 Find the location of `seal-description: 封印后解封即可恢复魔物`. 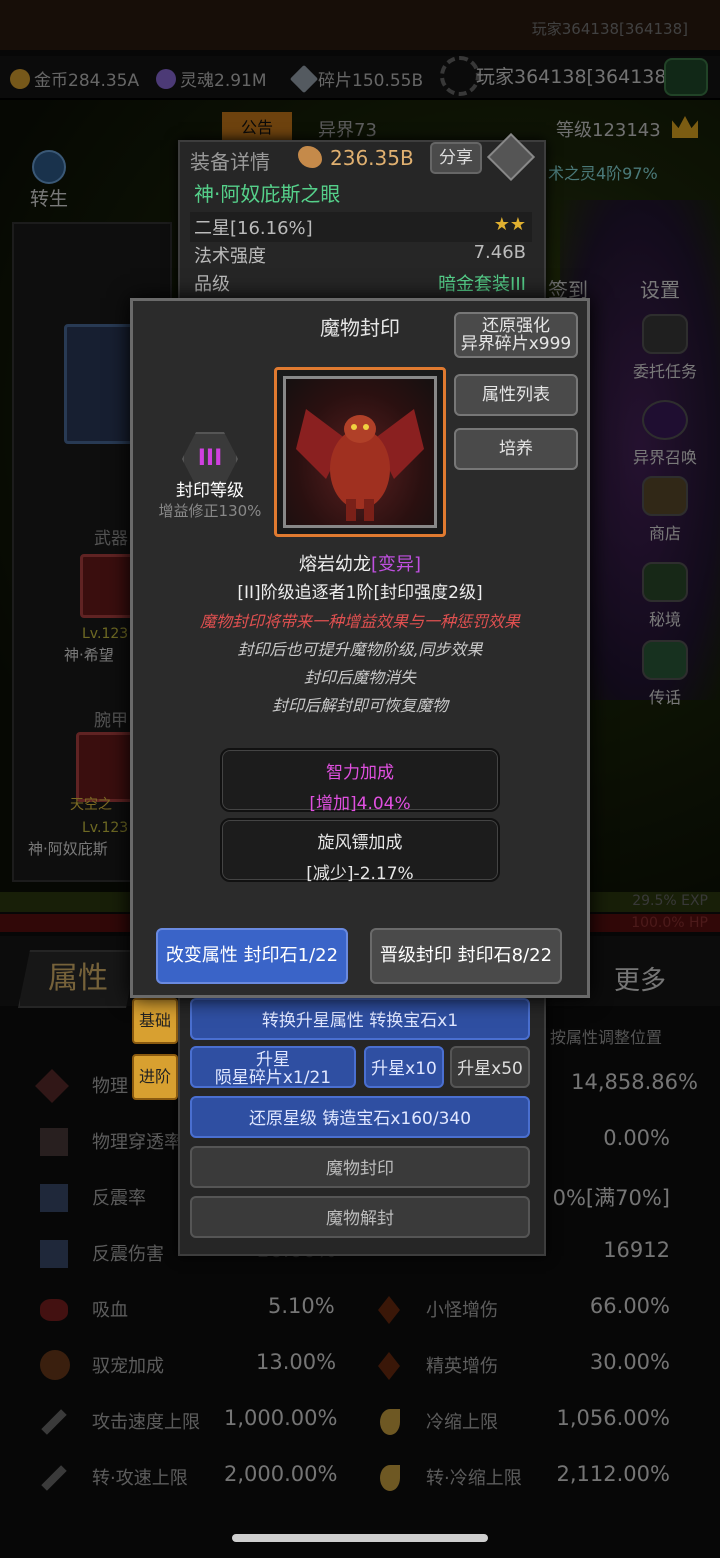

seal-description: 封印后解封即可恢复魔物 is located at coordinates (359, 705).